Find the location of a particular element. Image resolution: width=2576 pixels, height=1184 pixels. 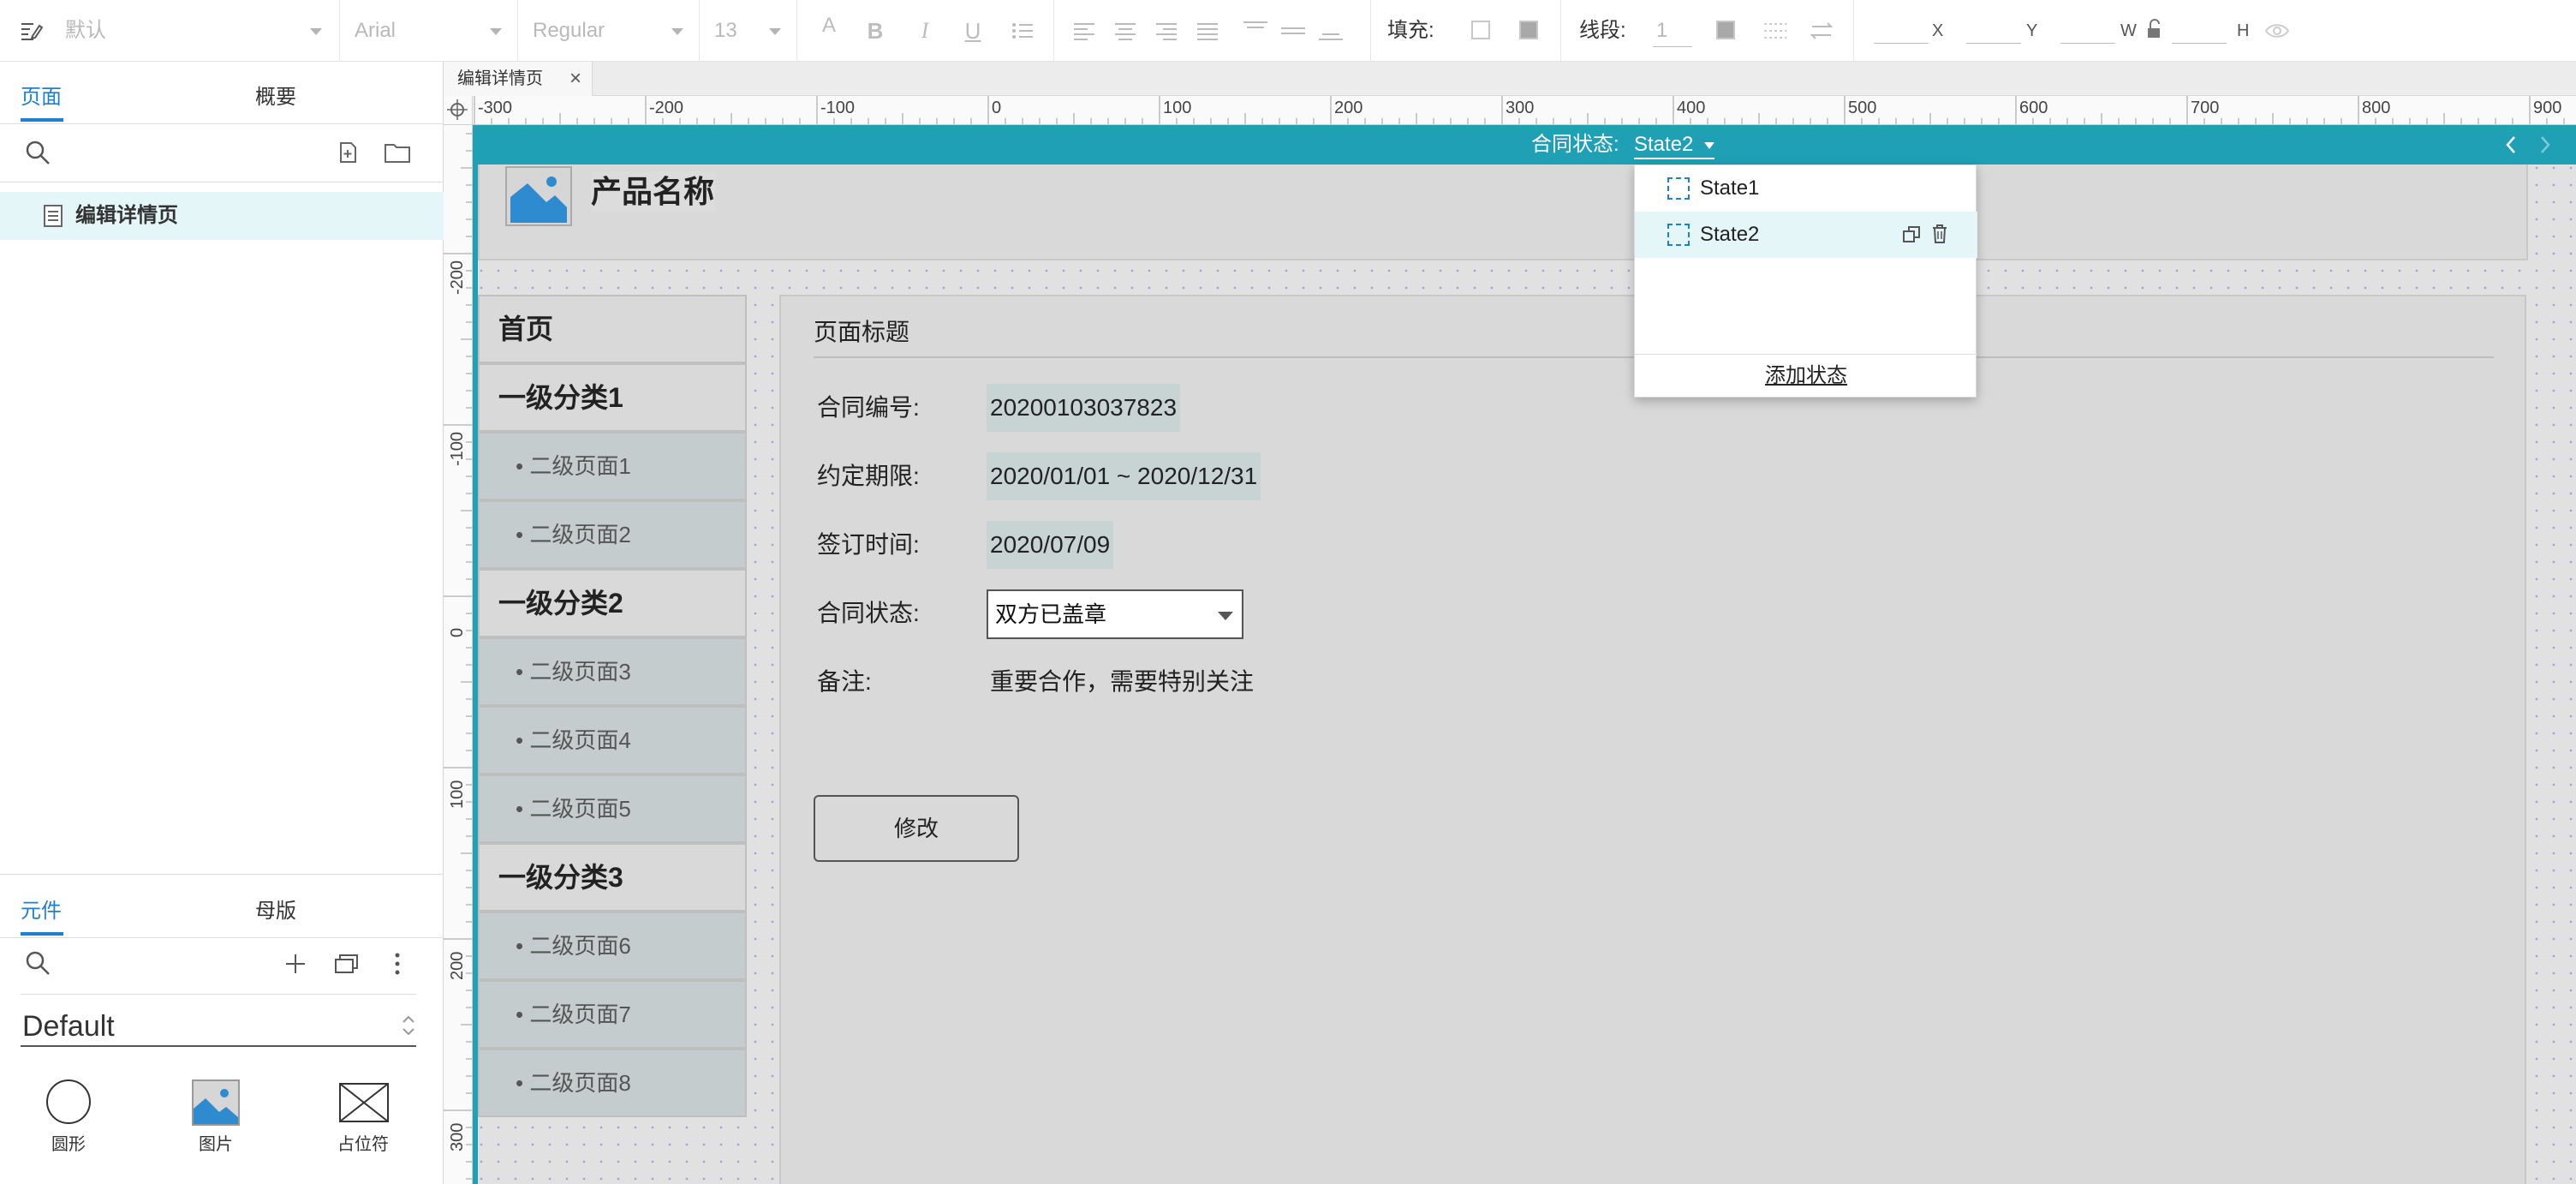

widget-label: 占位符 is located at coordinates (363, 1145).